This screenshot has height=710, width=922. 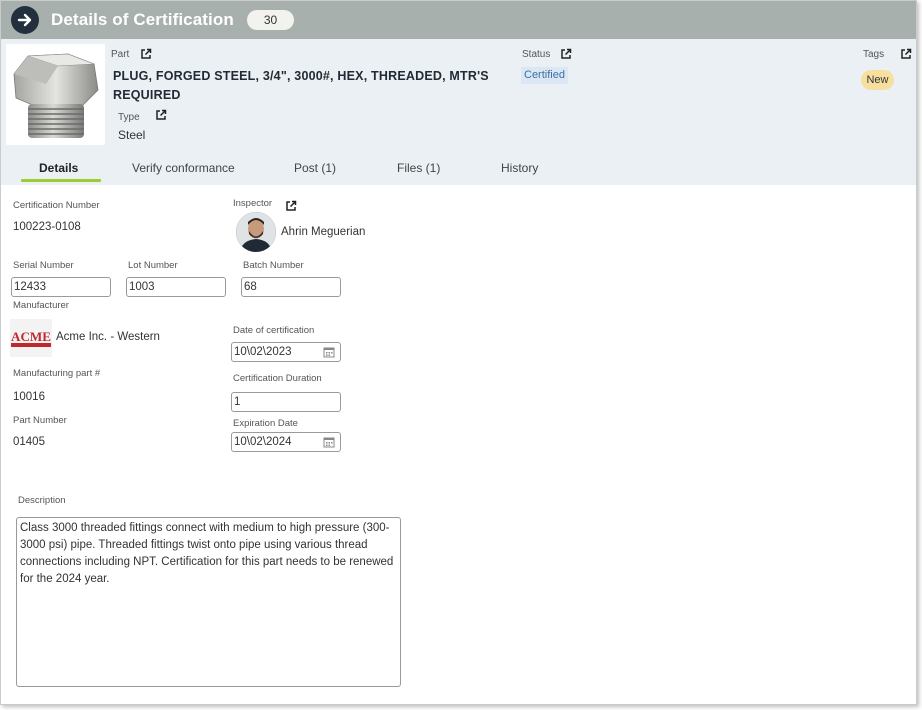 I want to click on part-label: Part, so click(x=120, y=54).